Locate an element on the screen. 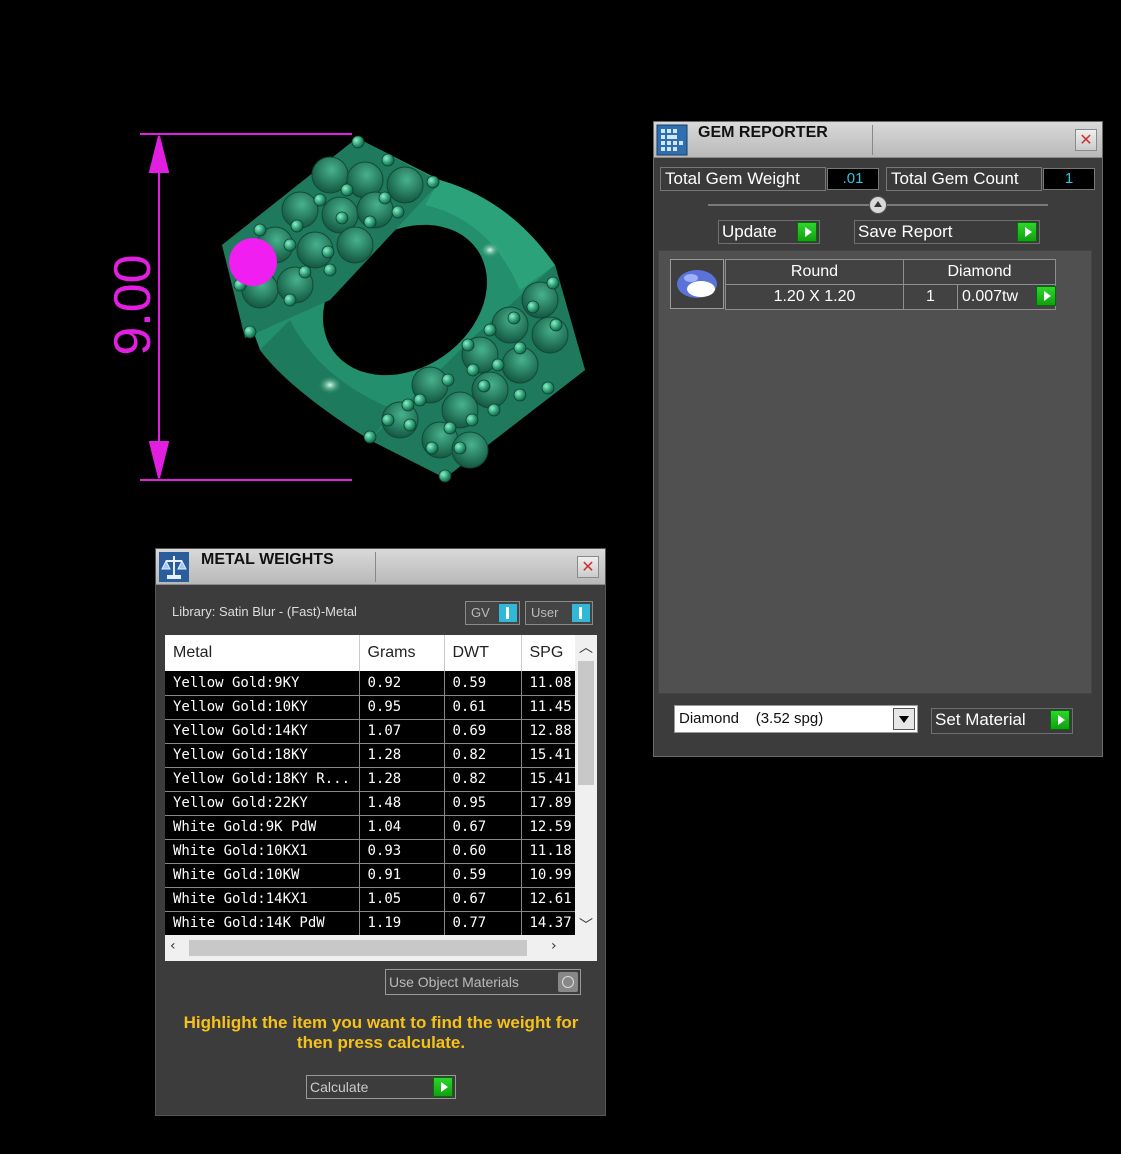 The image size is (1121, 1154). table-row: White Gold:10KX1 0.93 0.60 11.18 is located at coordinates (370, 851).